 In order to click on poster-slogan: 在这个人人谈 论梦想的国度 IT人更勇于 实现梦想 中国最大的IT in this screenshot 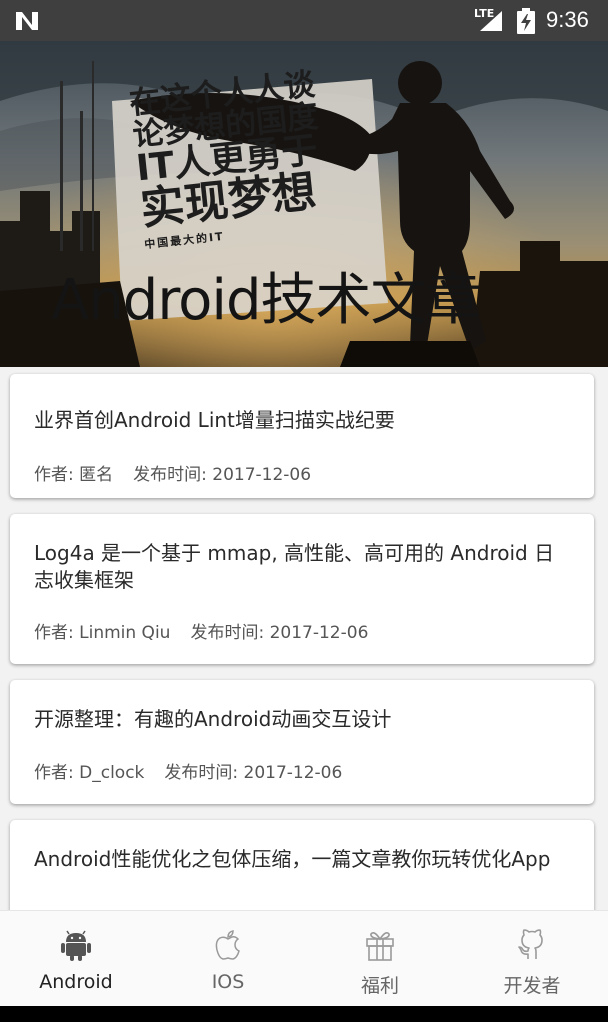, I will do `click(256, 157)`.